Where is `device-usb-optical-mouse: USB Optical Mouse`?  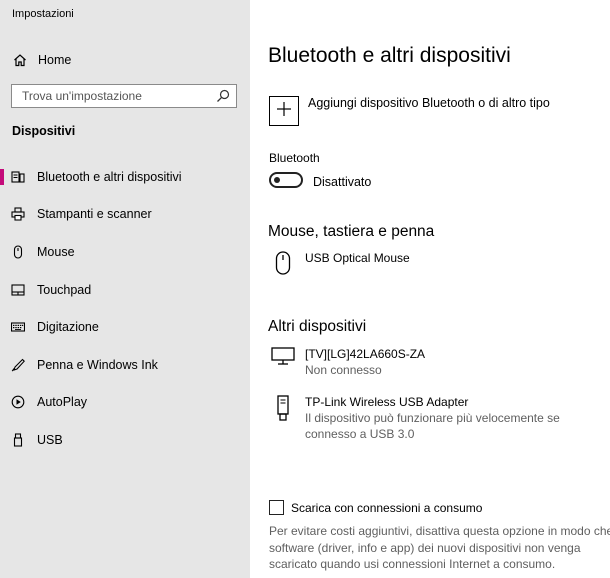
device-usb-optical-mouse: USB Optical Mouse is located at coordinates (339, 263).